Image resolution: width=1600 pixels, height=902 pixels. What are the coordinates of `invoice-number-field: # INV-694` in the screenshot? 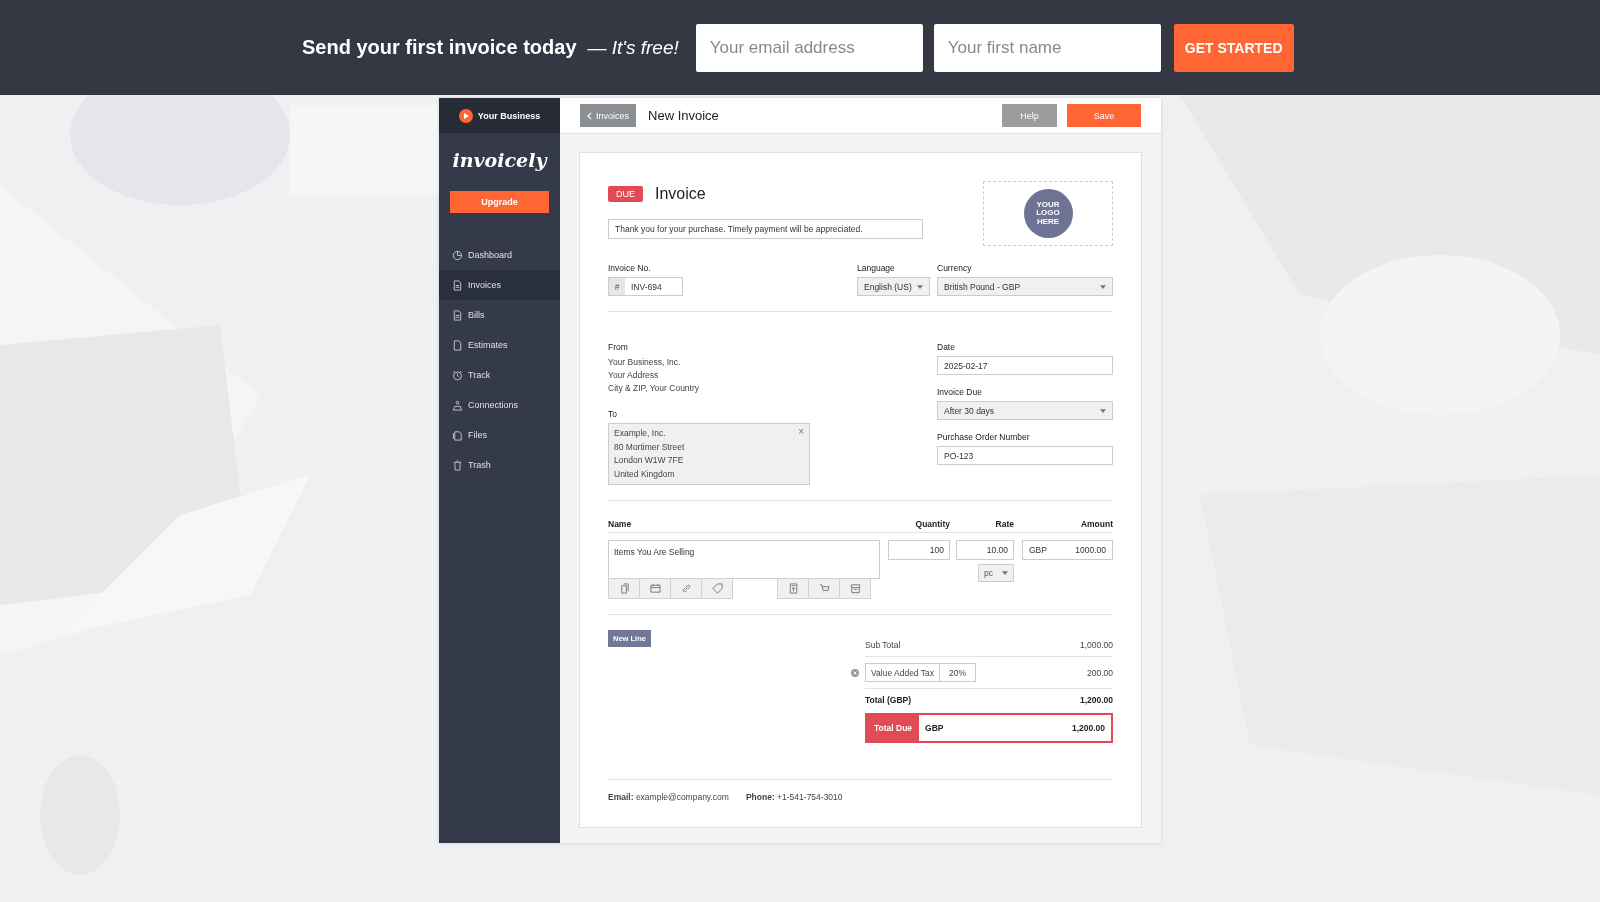 It's located at (645, 286).